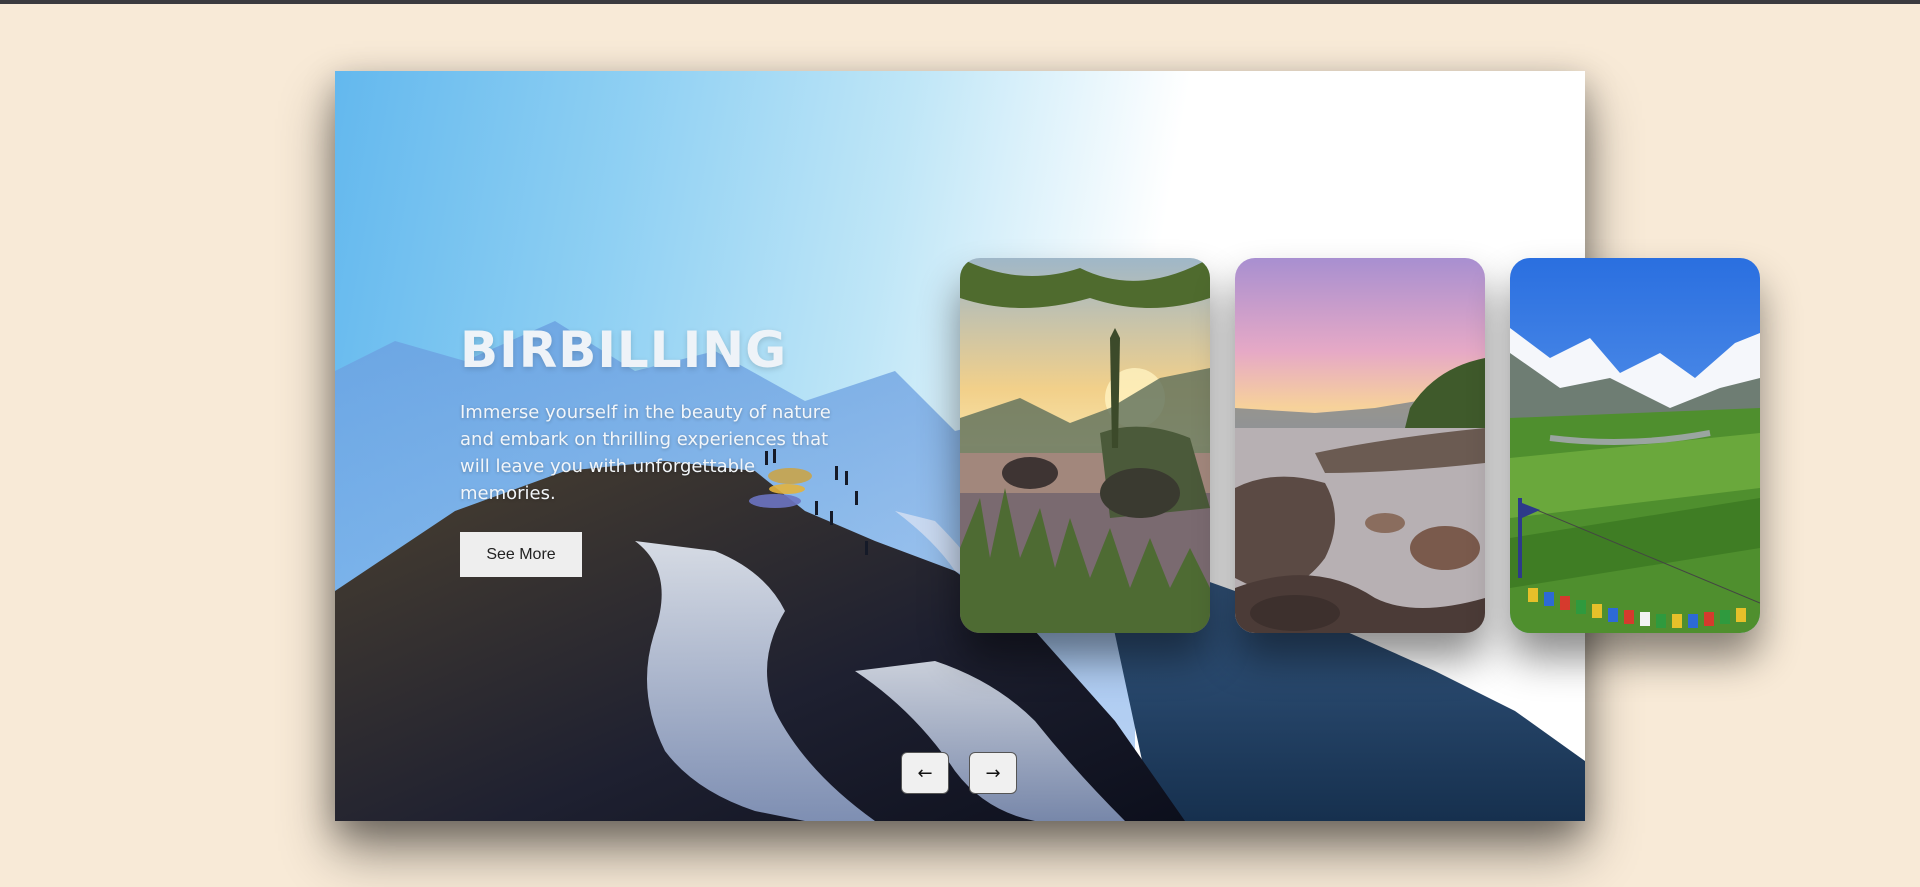 The width and height of the screenshot is (1920, 887). What do you see at coordinates (521, 554) in the screenshot?
I see `see-more-button: See More` at bounding box center [521, 554].